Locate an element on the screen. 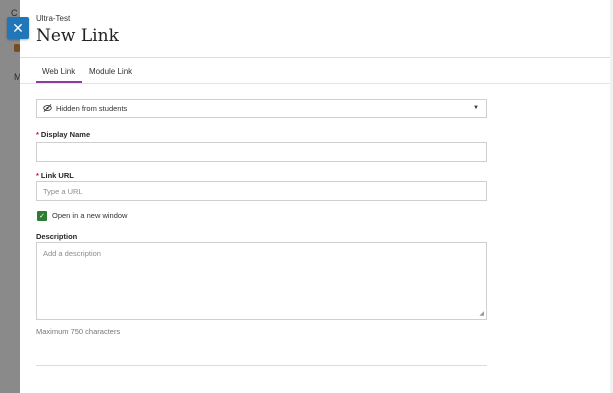 The width and height of the screenshot is (613, 393). chevron-down-icon: ▼ is located at coordinates (476, 108).